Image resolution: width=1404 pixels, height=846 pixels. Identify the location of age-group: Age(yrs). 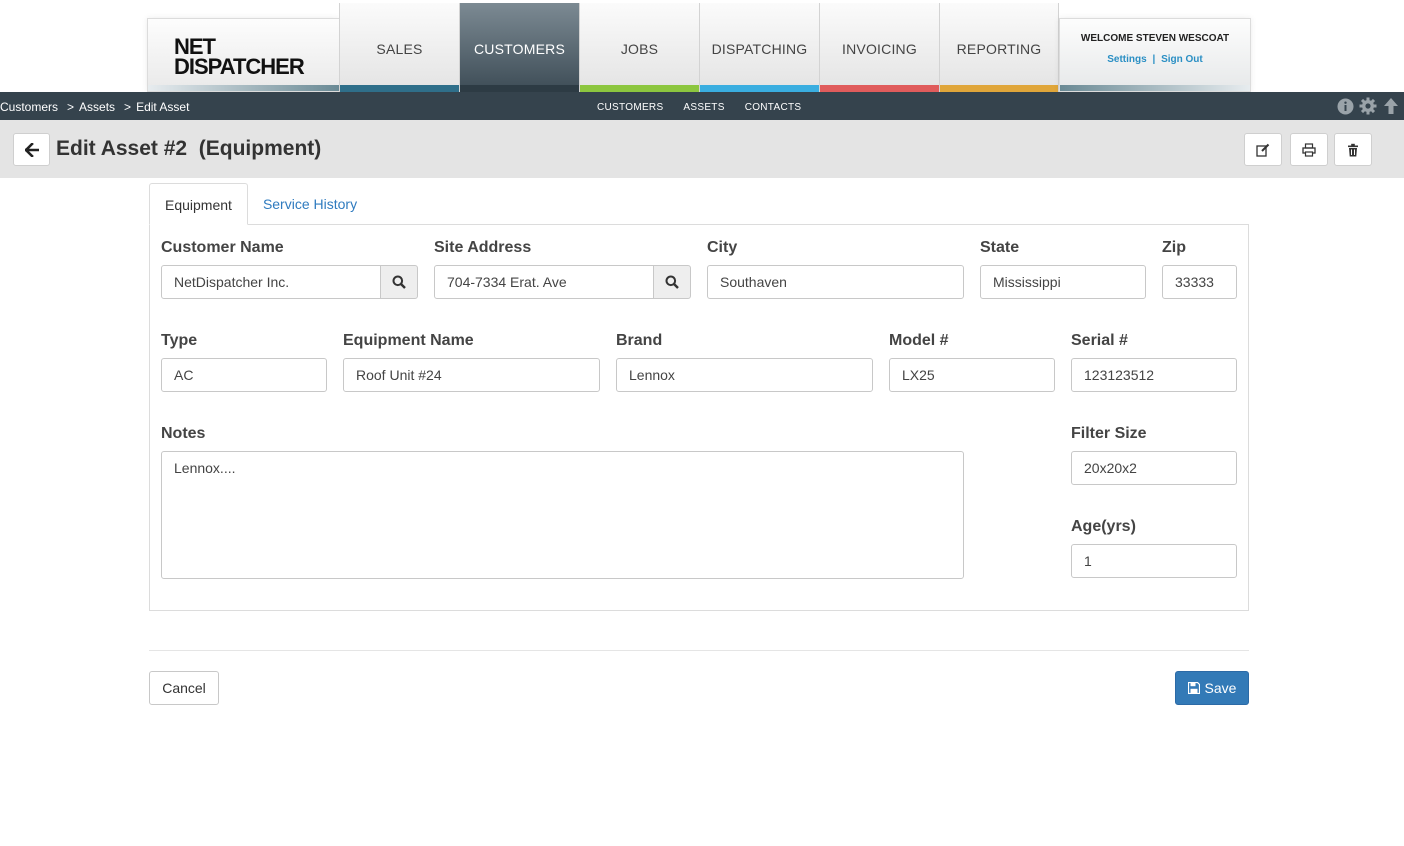
(1154, 549).